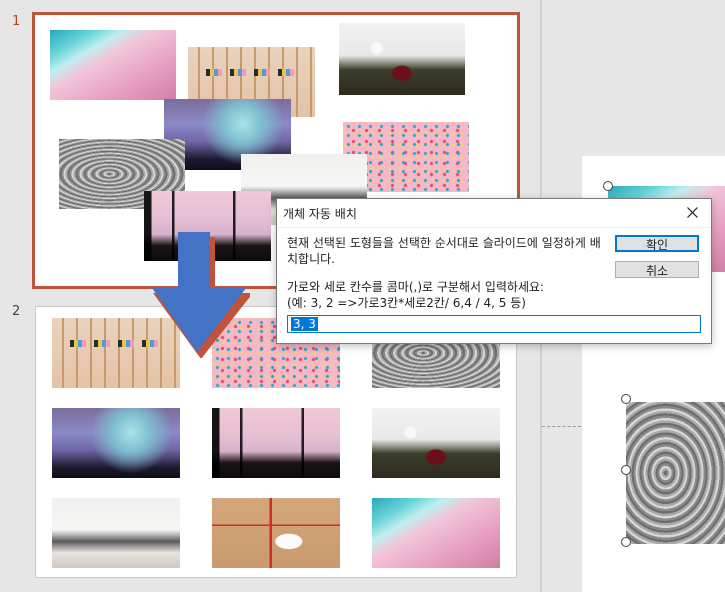 Image resolution: width=725 pixels, height=592 pixels. I want to click on grid-size-input, so click(494, 324).